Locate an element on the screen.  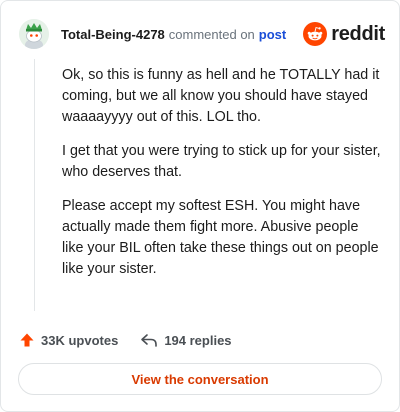
view-conversation-button: View the conversation is located at coordinates (200, 379).